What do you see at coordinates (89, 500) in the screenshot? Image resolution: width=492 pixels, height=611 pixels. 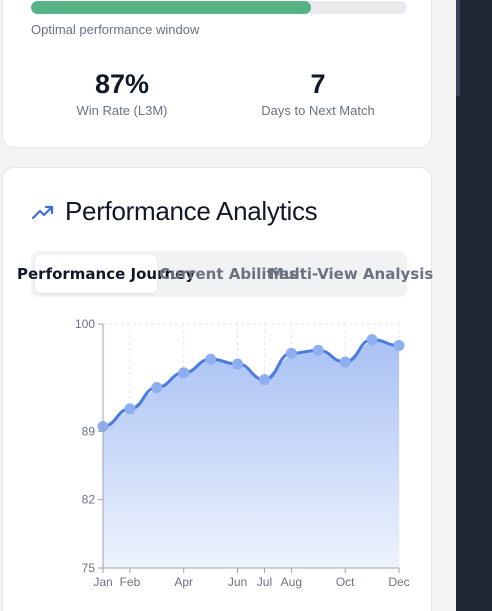 I see `y-tick-label: 82` at bounding box center [89, 500].